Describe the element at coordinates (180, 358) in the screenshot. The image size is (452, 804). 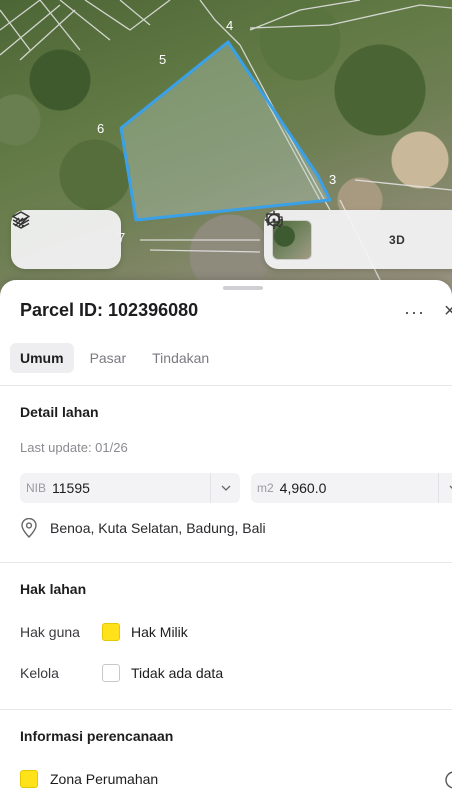
I see `tab-tindakan: Tindakan` at that location.